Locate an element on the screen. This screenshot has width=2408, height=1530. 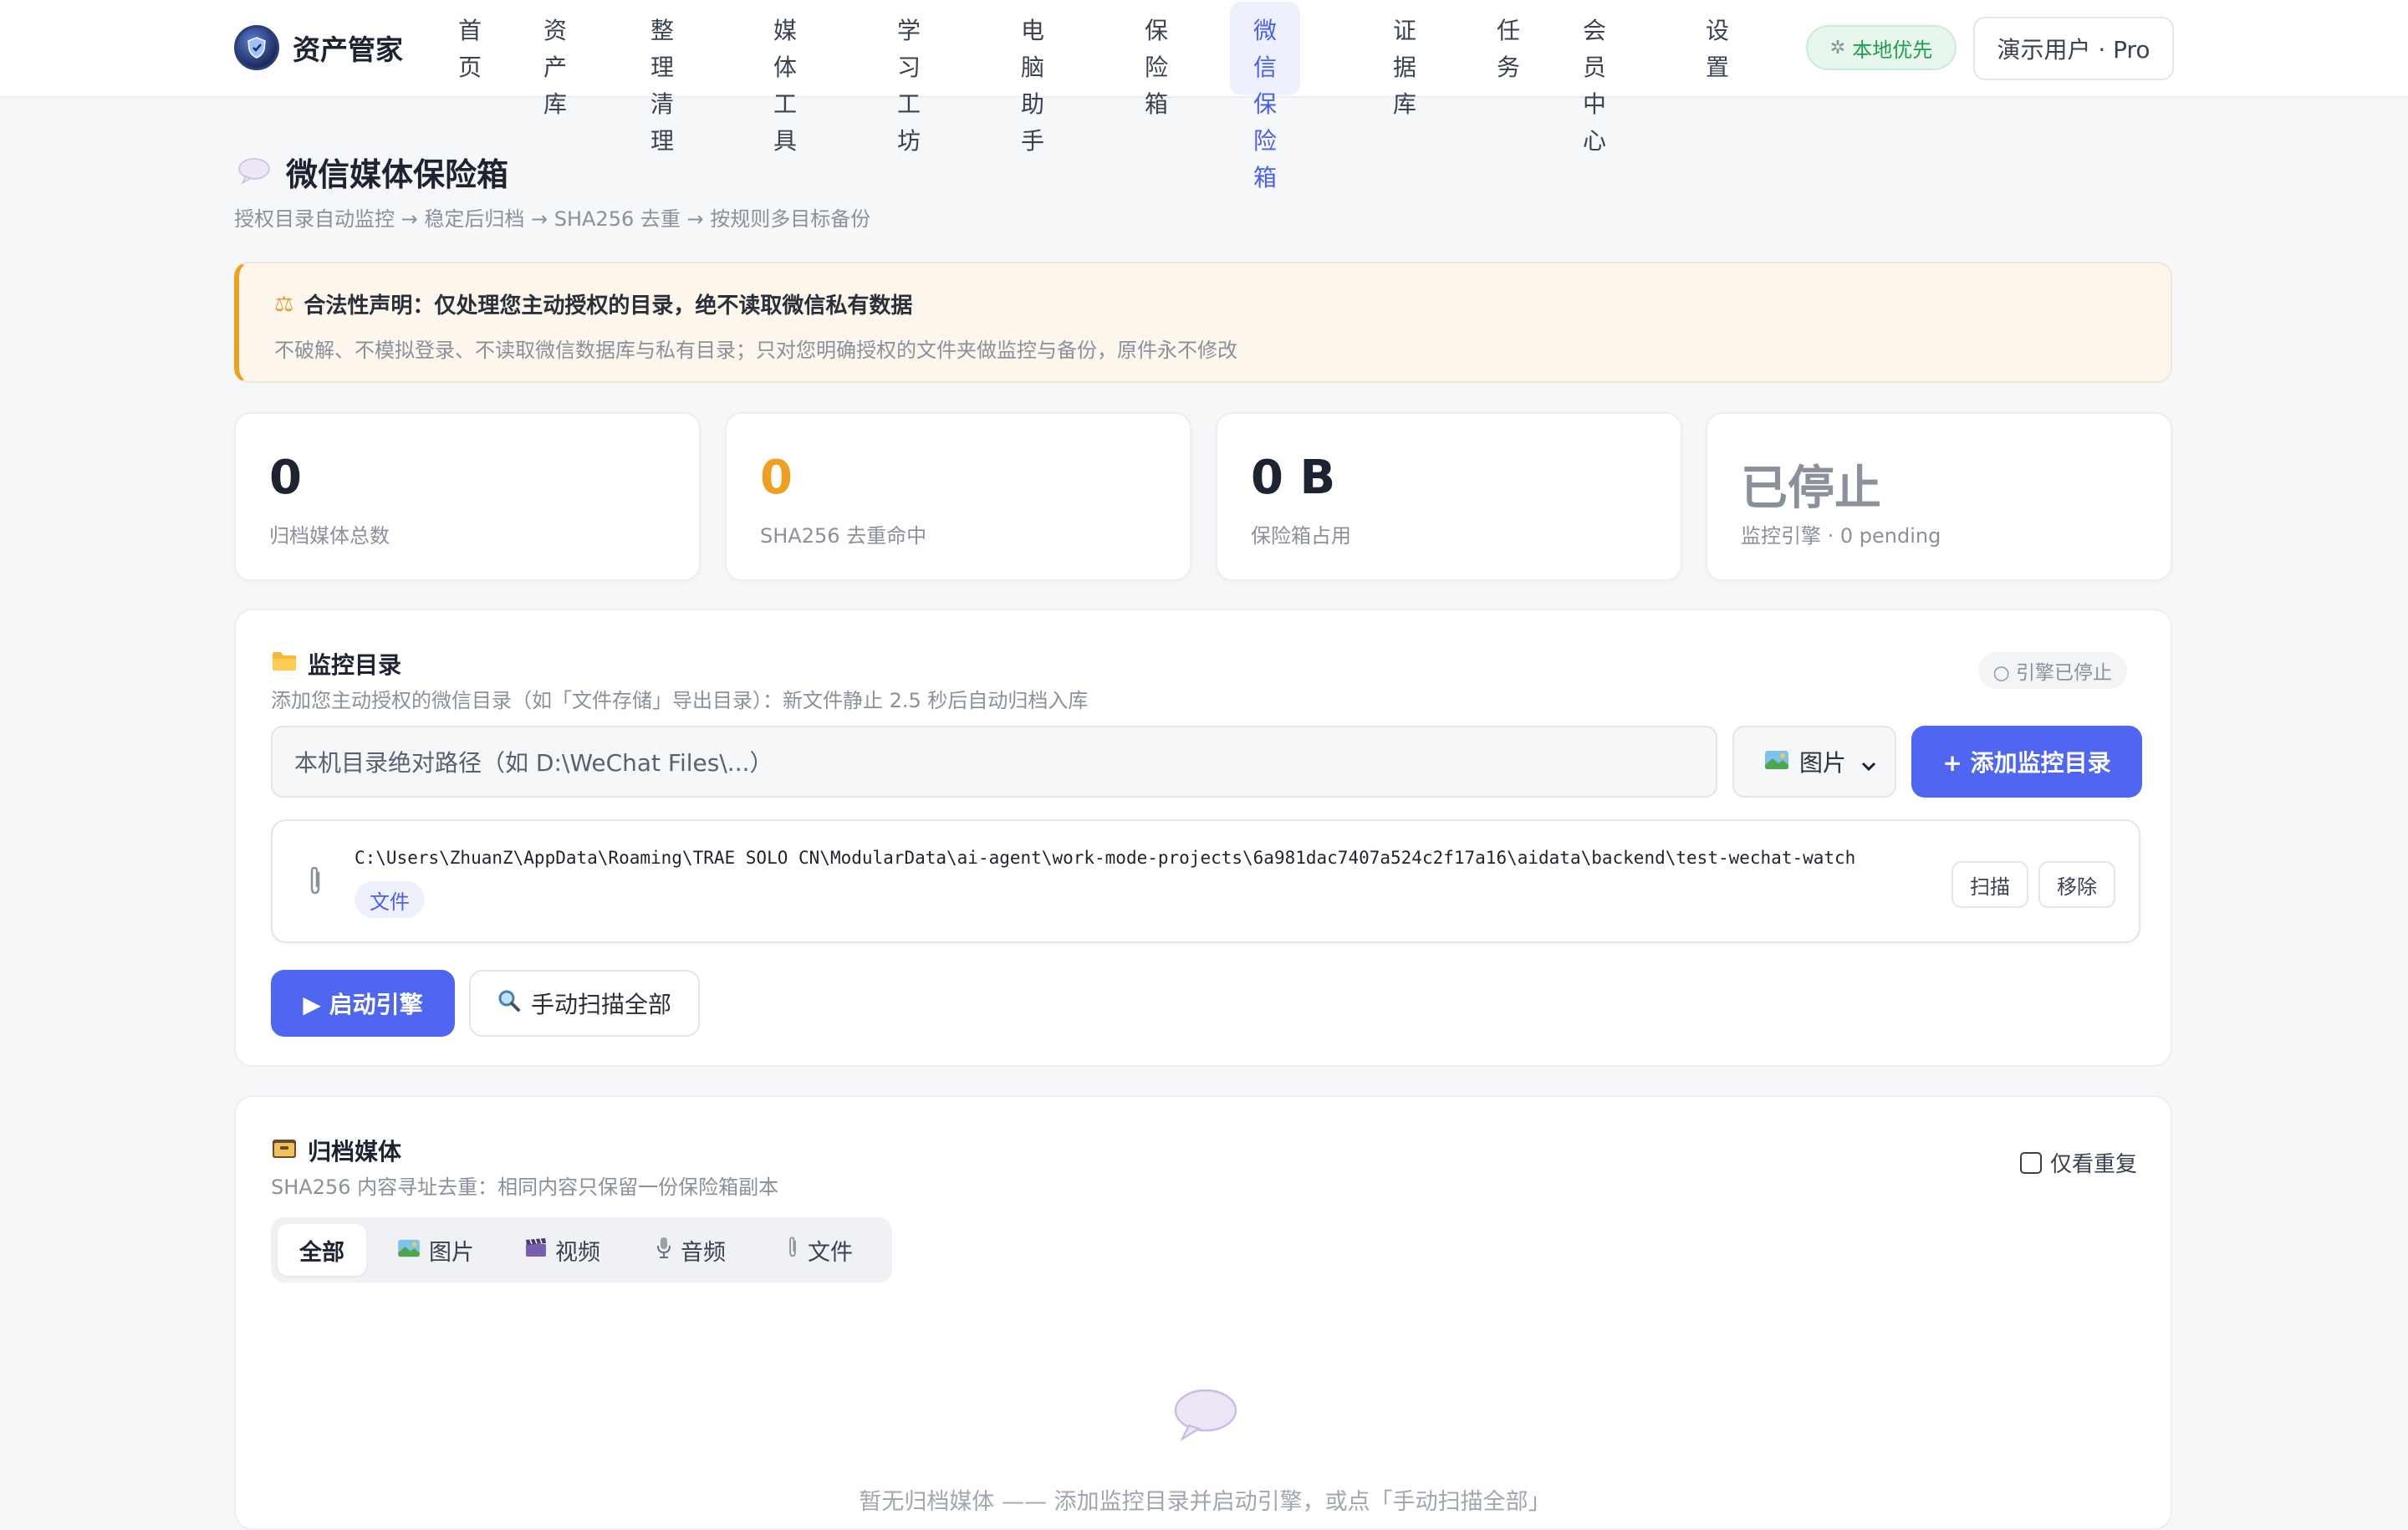
notice-title: 合法性声明：仅处理您主动授权的目录，绝不读取微信私有数据 is located at coordinates (609, 306).